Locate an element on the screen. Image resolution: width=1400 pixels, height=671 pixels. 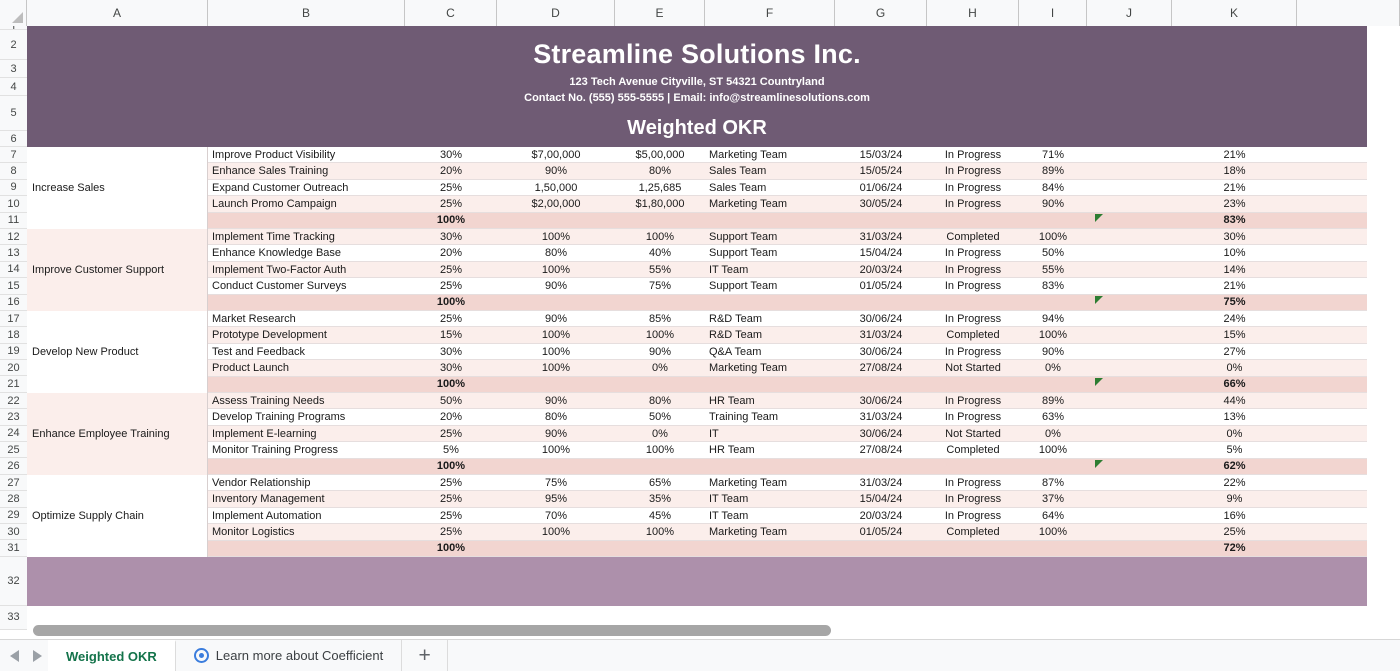
cell-weighted-score: 22% is located at coordinates (1234, 482).